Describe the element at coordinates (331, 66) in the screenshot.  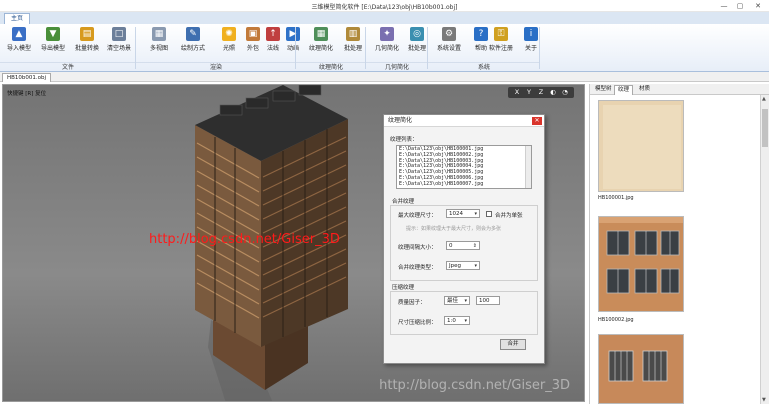
I see `ribbon-group-label: 纹理简化` at that location.